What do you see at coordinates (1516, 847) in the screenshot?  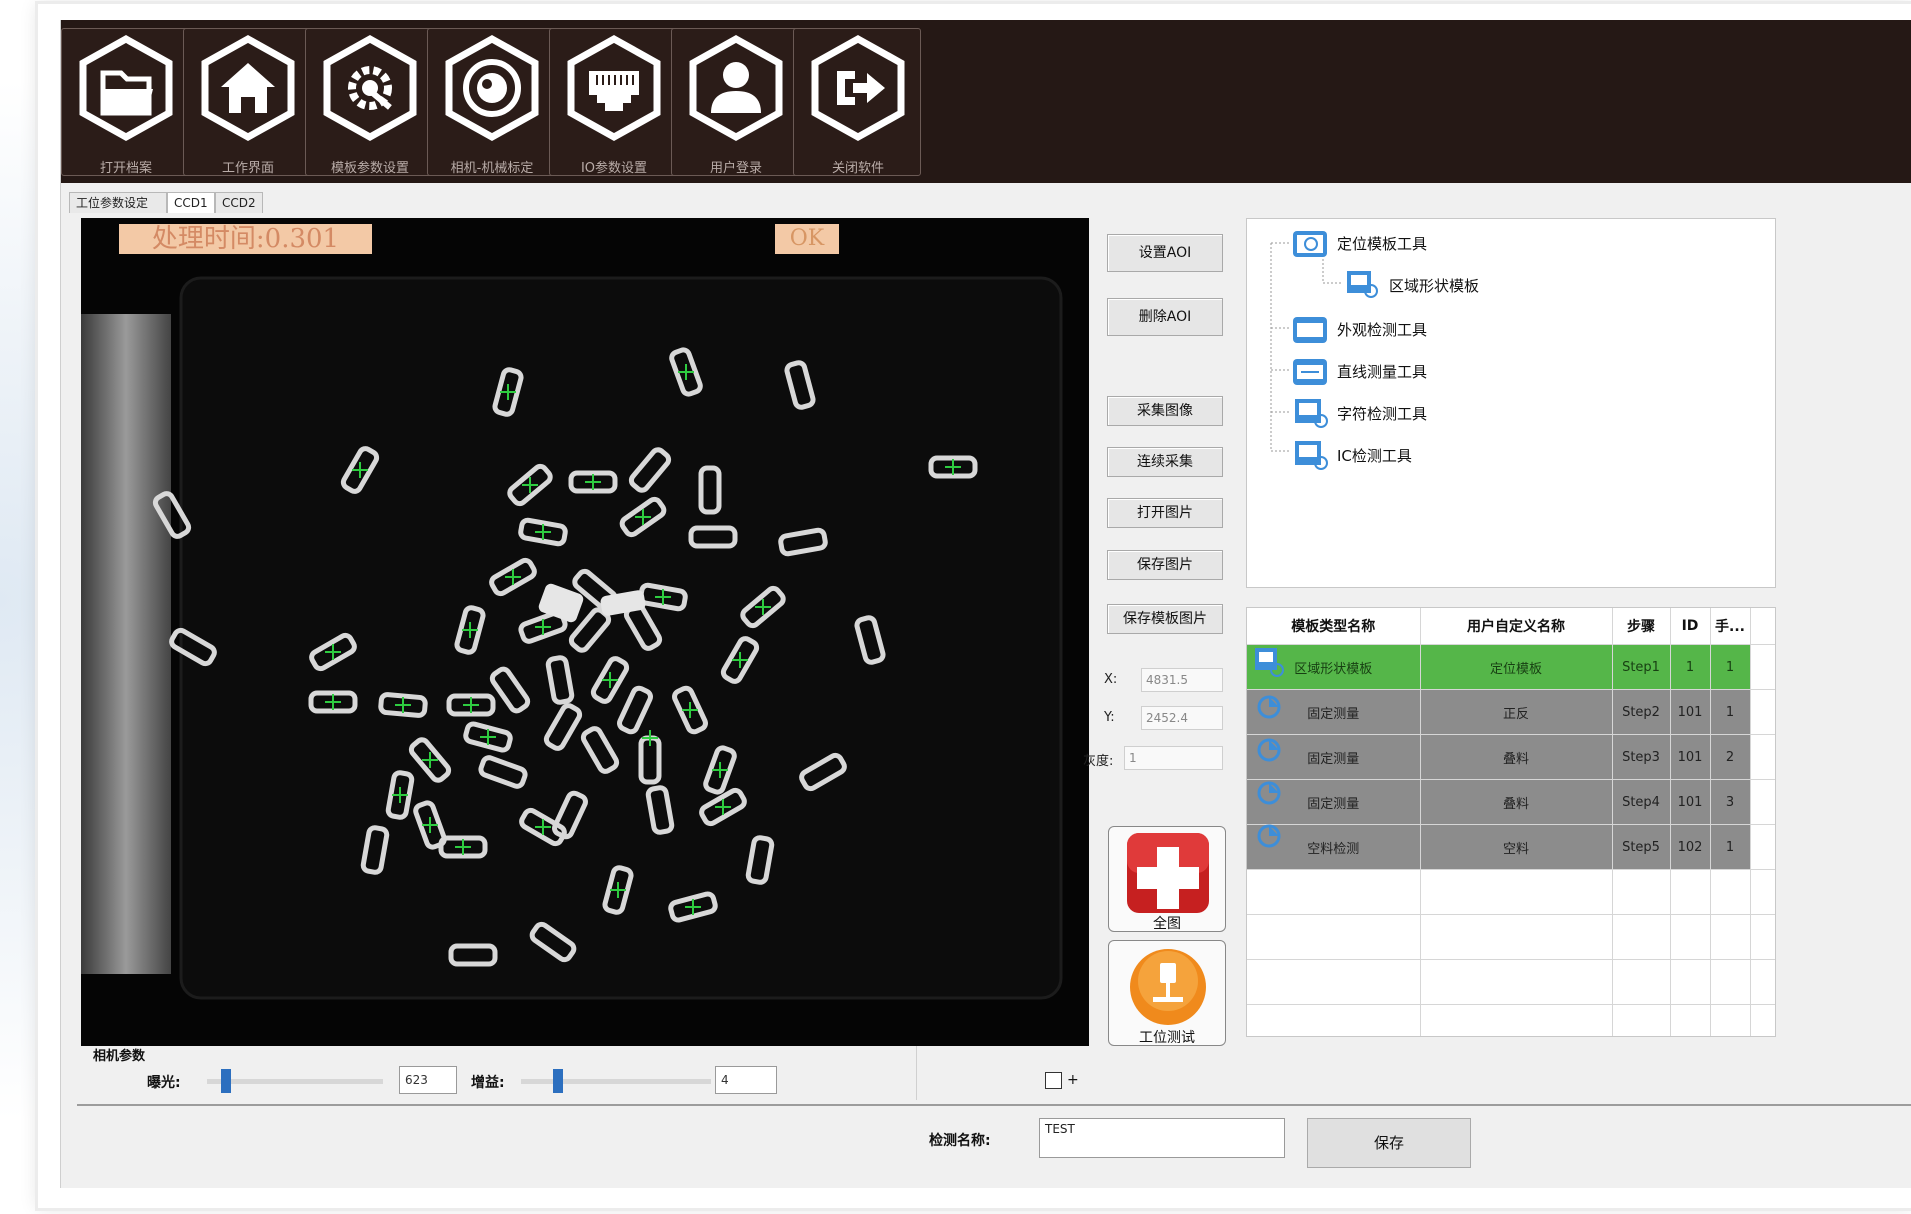 I see `table-cell: 空料` at bounding box center [1516, 847].